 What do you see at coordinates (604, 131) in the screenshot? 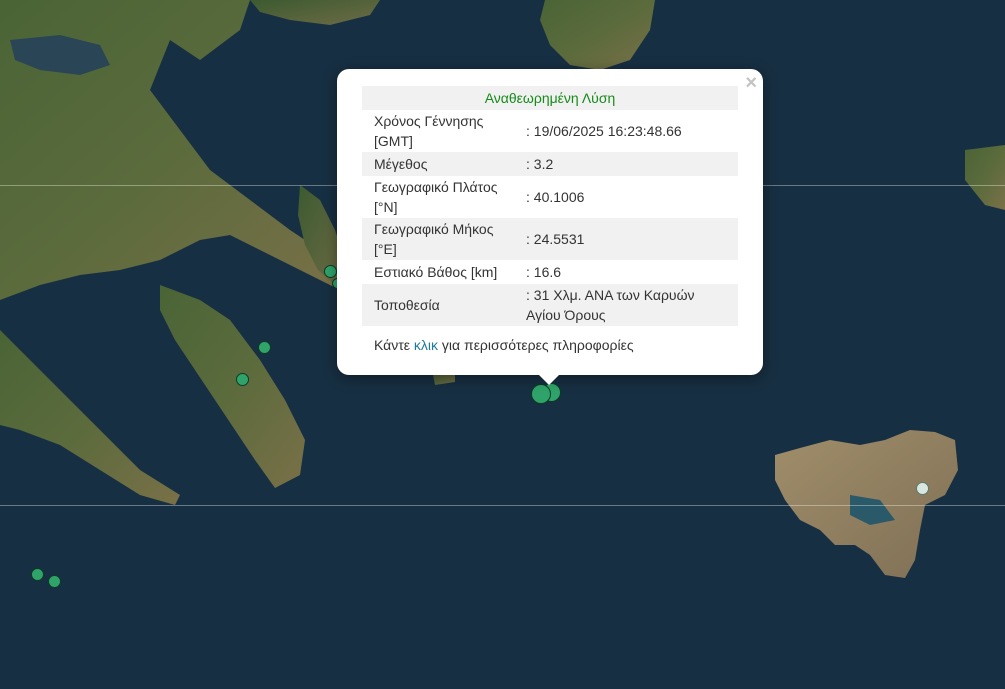
I see `row-value-origin-time: : 19/06/2025 16:23:48.66` at bounding box center [604, 131].